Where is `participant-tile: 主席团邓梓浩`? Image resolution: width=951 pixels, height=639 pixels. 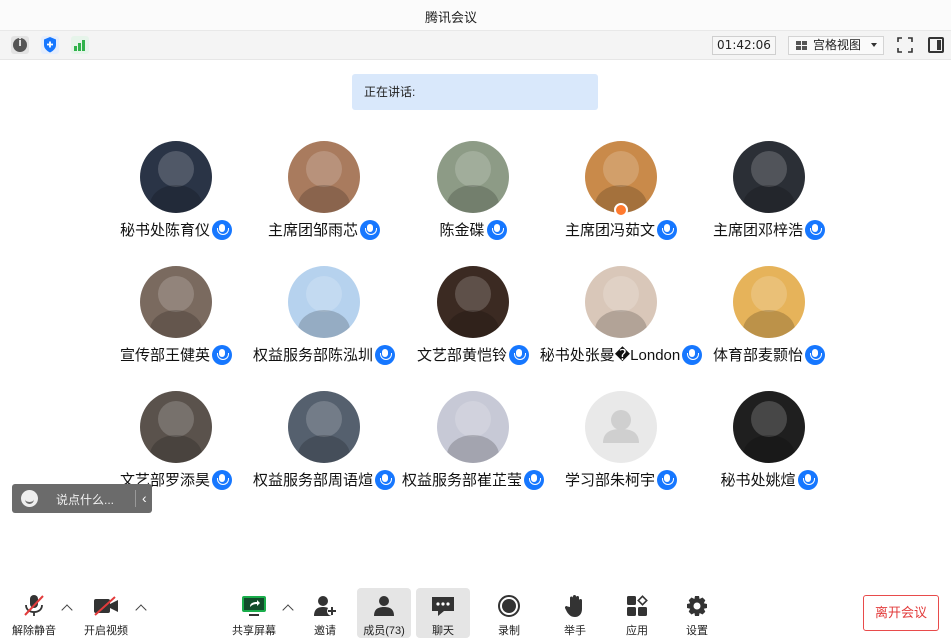 participant-tile: 主席团邓梓浩 is located at coordinates (769, 196).